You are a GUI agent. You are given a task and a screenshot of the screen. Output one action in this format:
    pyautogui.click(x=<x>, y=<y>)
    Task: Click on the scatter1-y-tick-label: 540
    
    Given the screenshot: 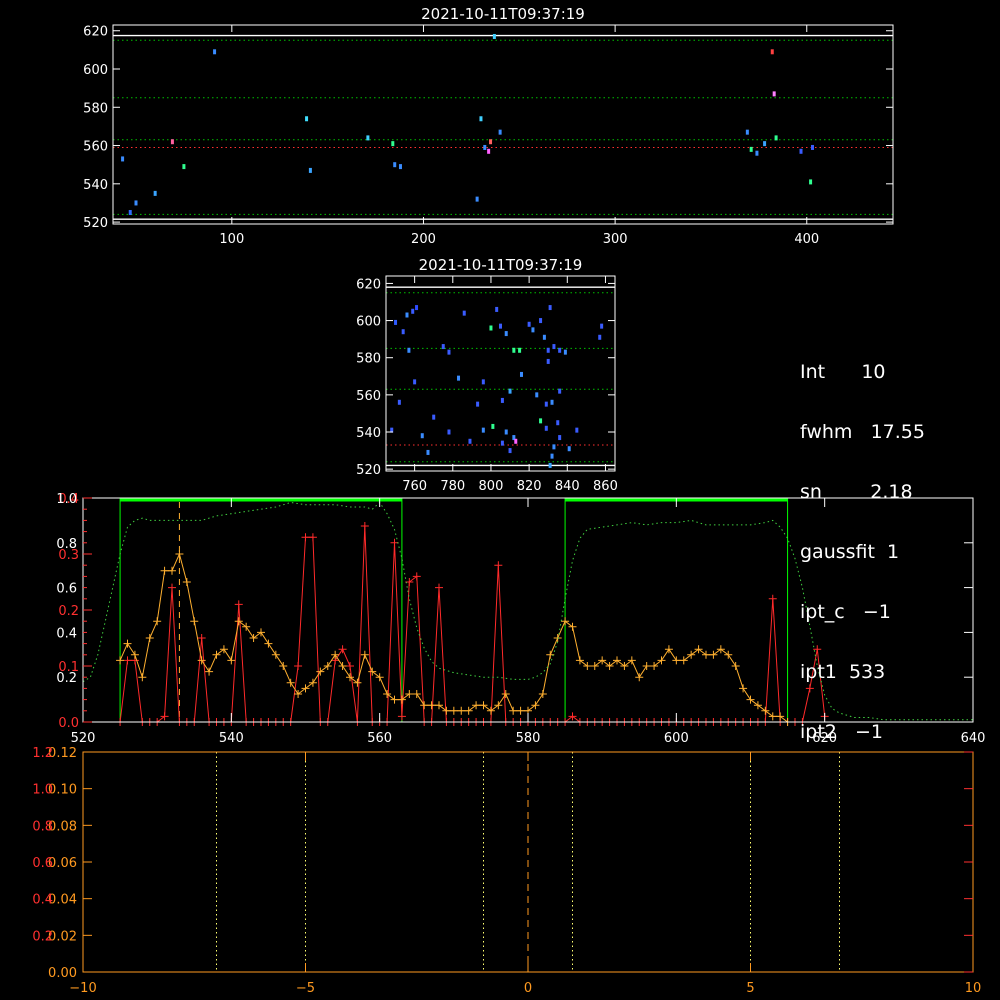 What is the action you would take?
    pyautogui.click(x=95, y=185)
    